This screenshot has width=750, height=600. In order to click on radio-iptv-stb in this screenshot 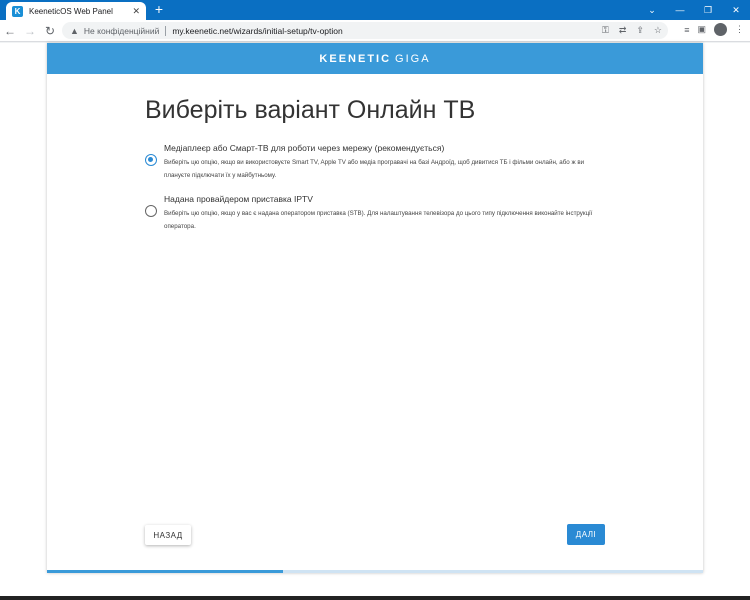, I will do `click(151, 211)`.